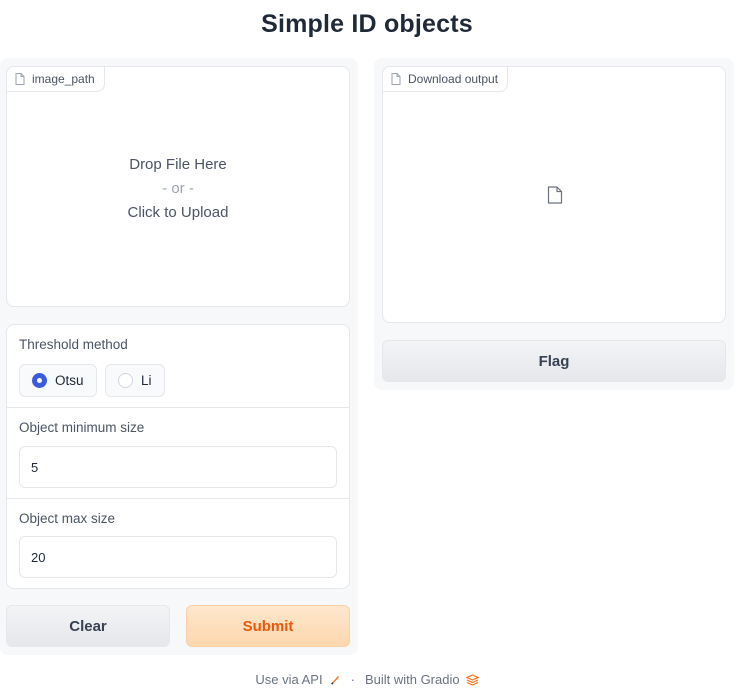 This screenshot has width=744, height=697. Describe the element at coordinates (39, 380) in the screenshot. I see `radio-checked-icon` at that location.